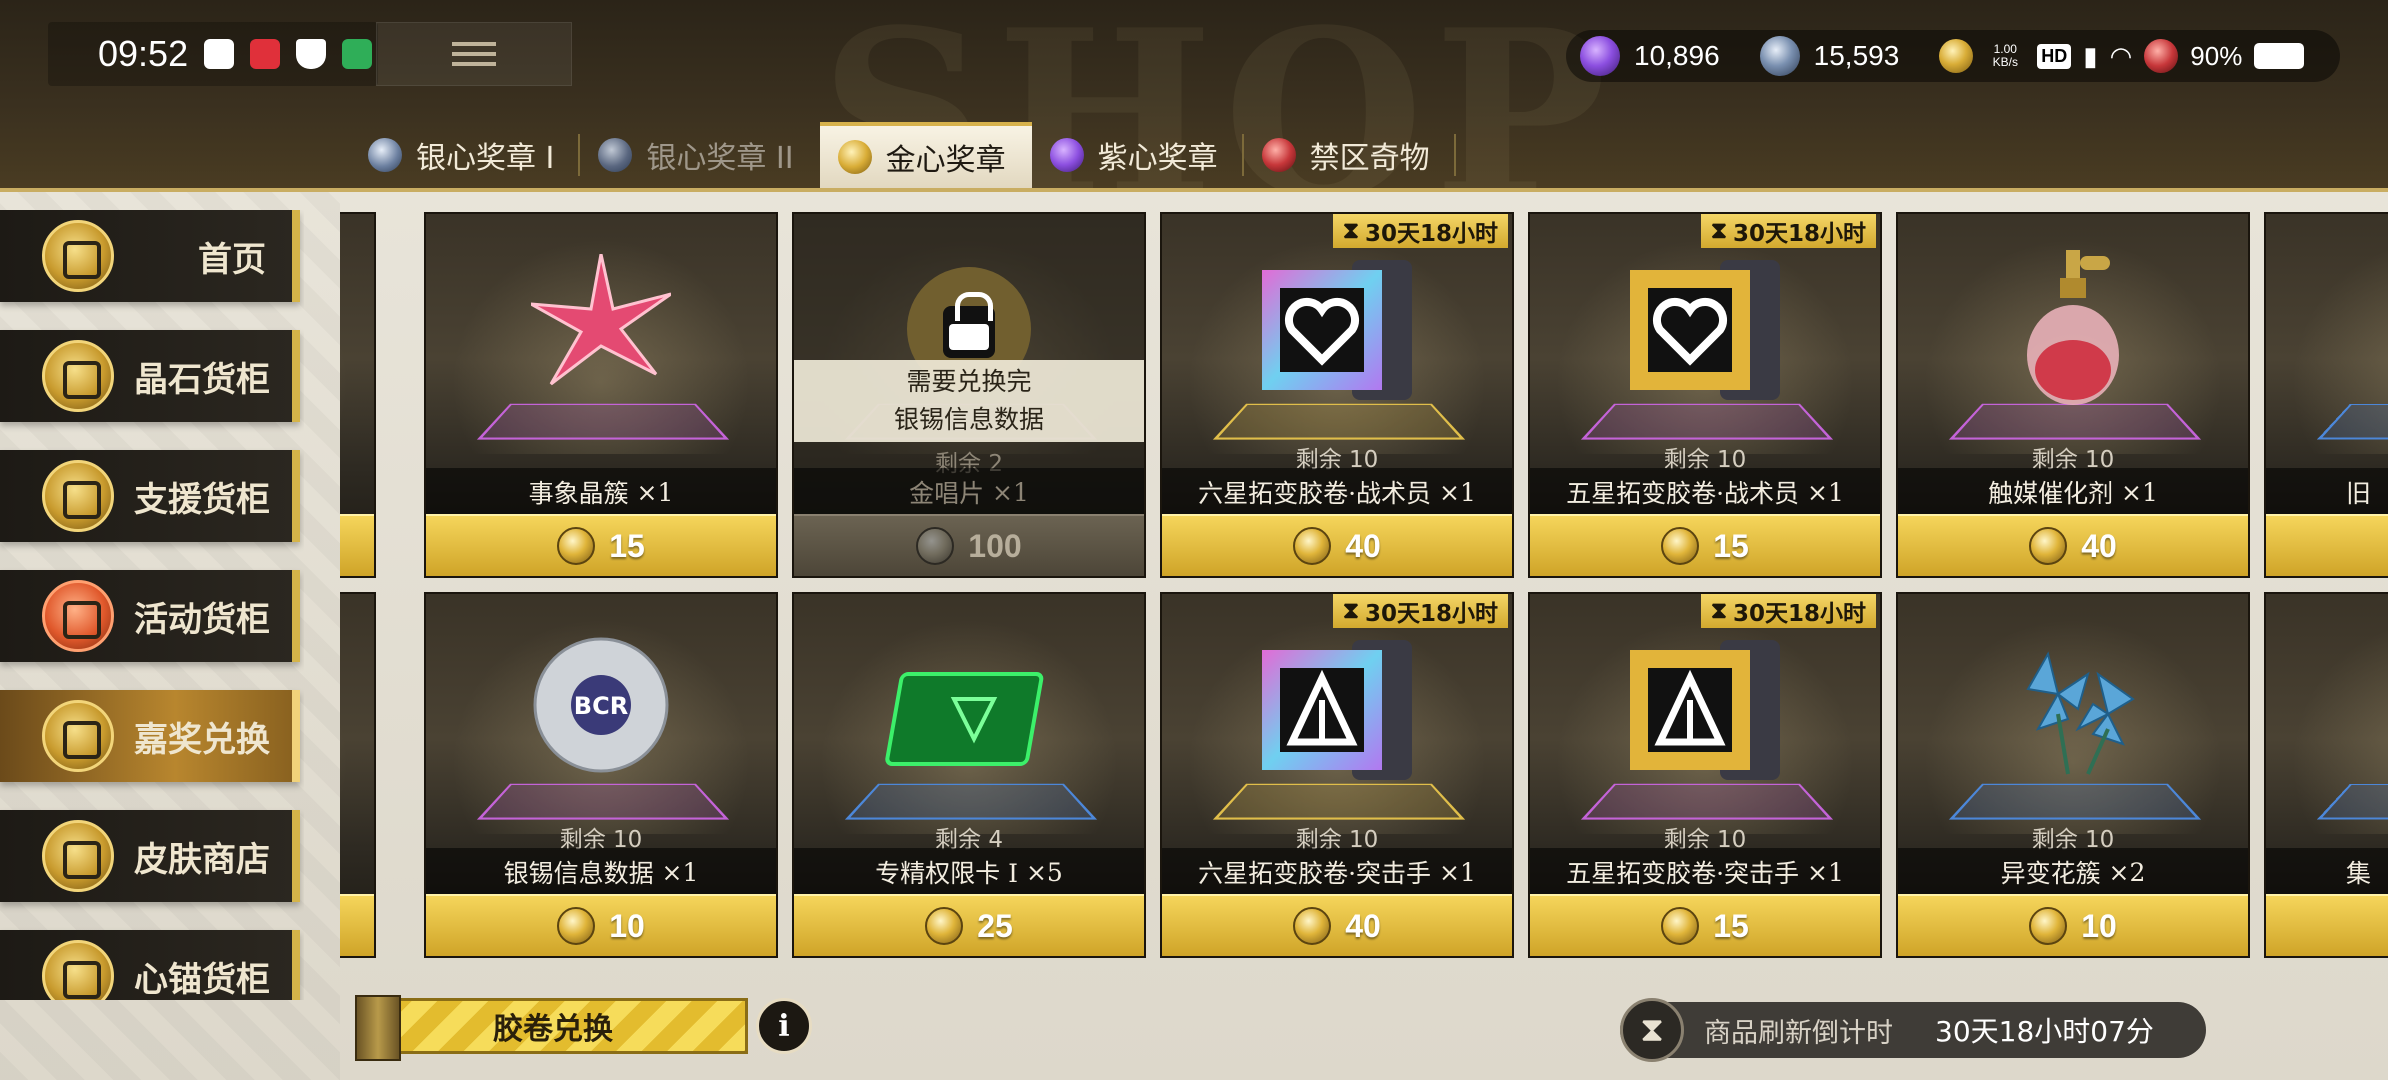  Describe the element at coordinates (1779, 56) in the screenshot. I see `silver-gem-icon` at that location.